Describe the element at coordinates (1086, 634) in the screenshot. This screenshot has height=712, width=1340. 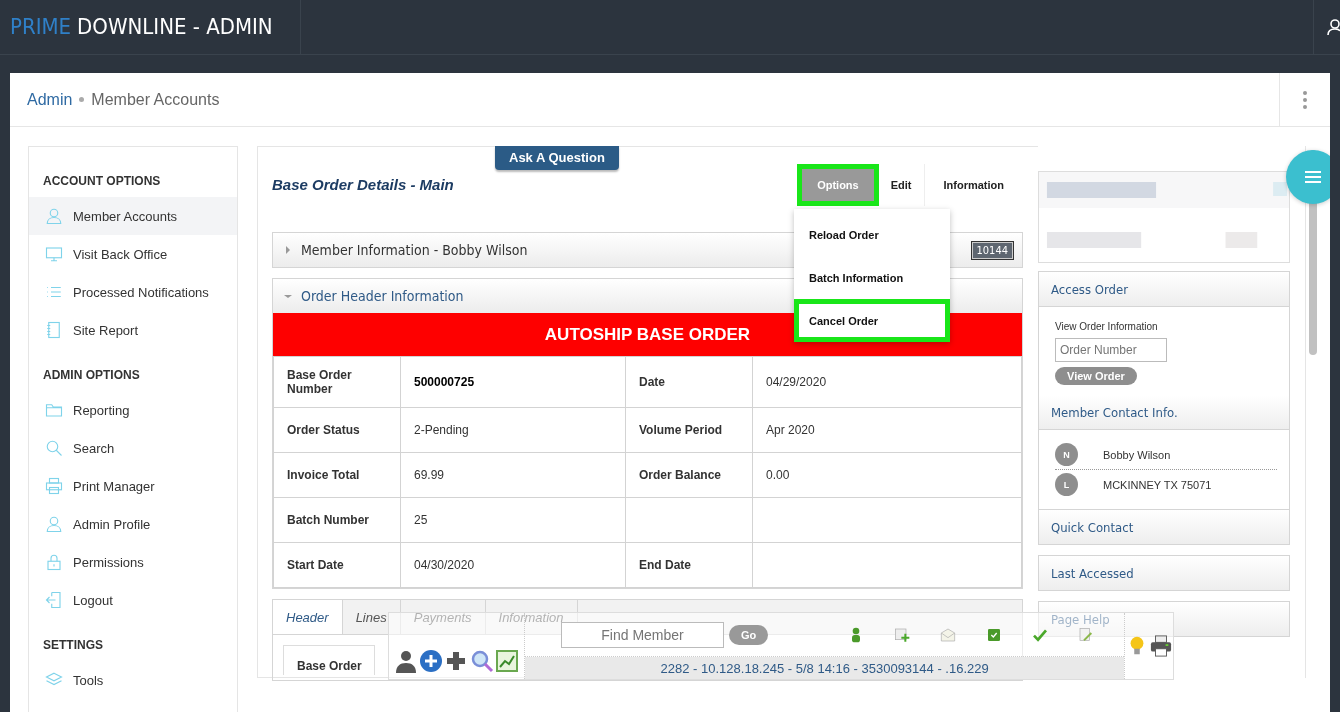
I see `edit-document-icon` at that location.